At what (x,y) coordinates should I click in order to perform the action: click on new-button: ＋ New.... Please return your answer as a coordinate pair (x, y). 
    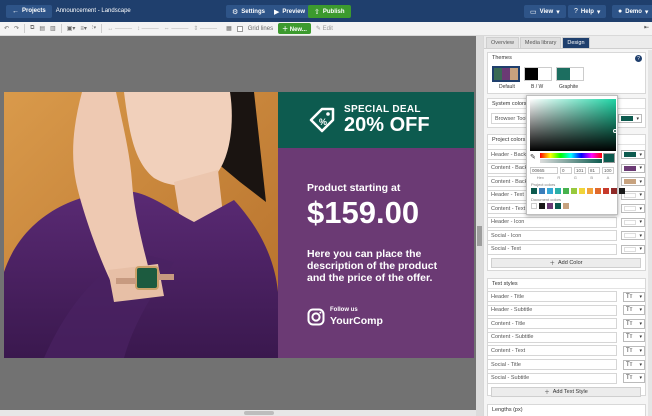
    Looking at the image, I should click on (294, 28).